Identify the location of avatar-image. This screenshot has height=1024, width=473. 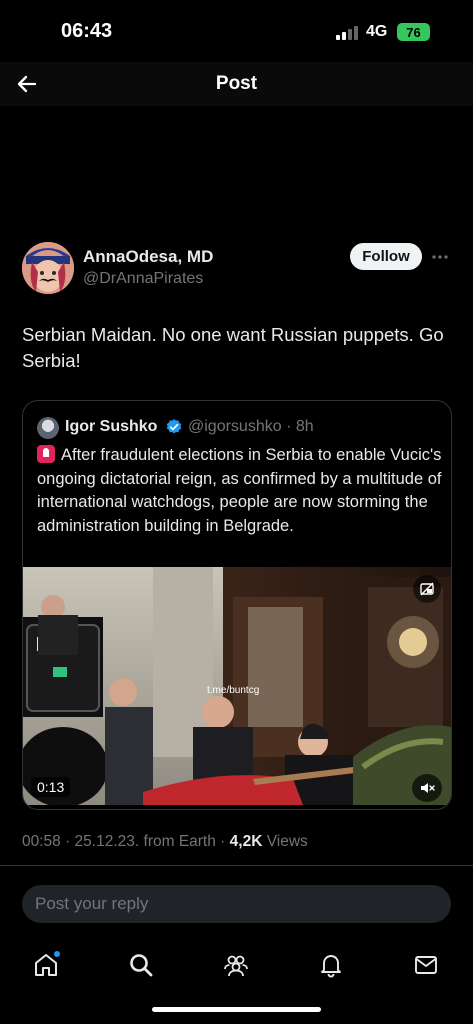
(48, 268).